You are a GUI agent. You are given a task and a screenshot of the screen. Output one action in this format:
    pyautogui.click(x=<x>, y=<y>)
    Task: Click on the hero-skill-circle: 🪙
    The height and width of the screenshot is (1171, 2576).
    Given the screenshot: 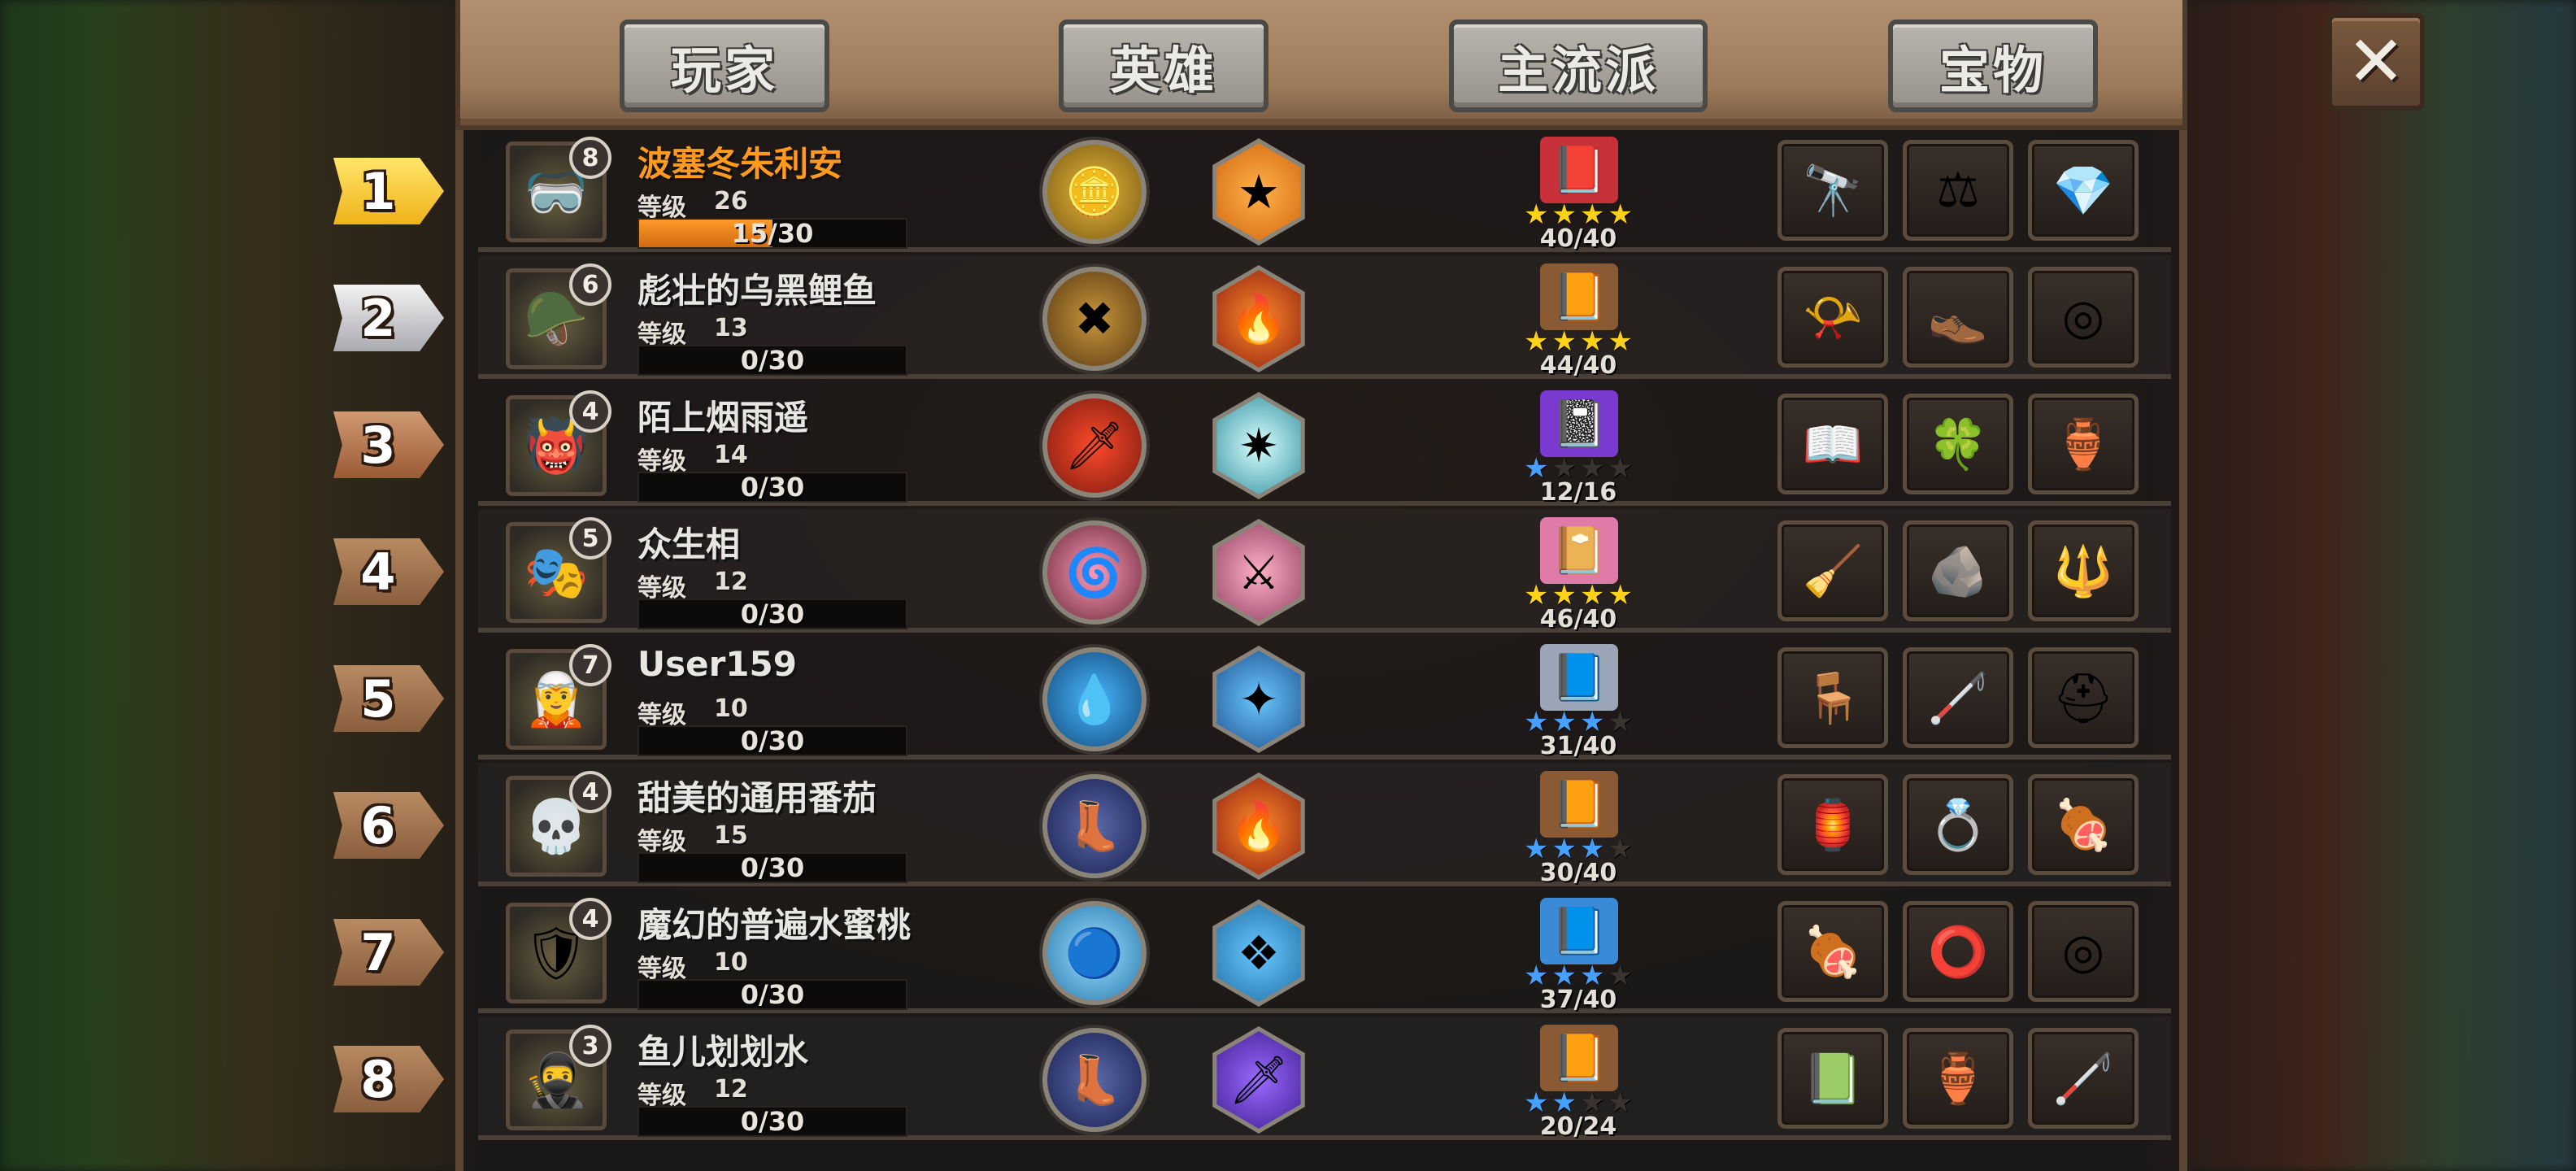 What is the action you would take?
    pyautogui.click(x=1094, y=192)
    